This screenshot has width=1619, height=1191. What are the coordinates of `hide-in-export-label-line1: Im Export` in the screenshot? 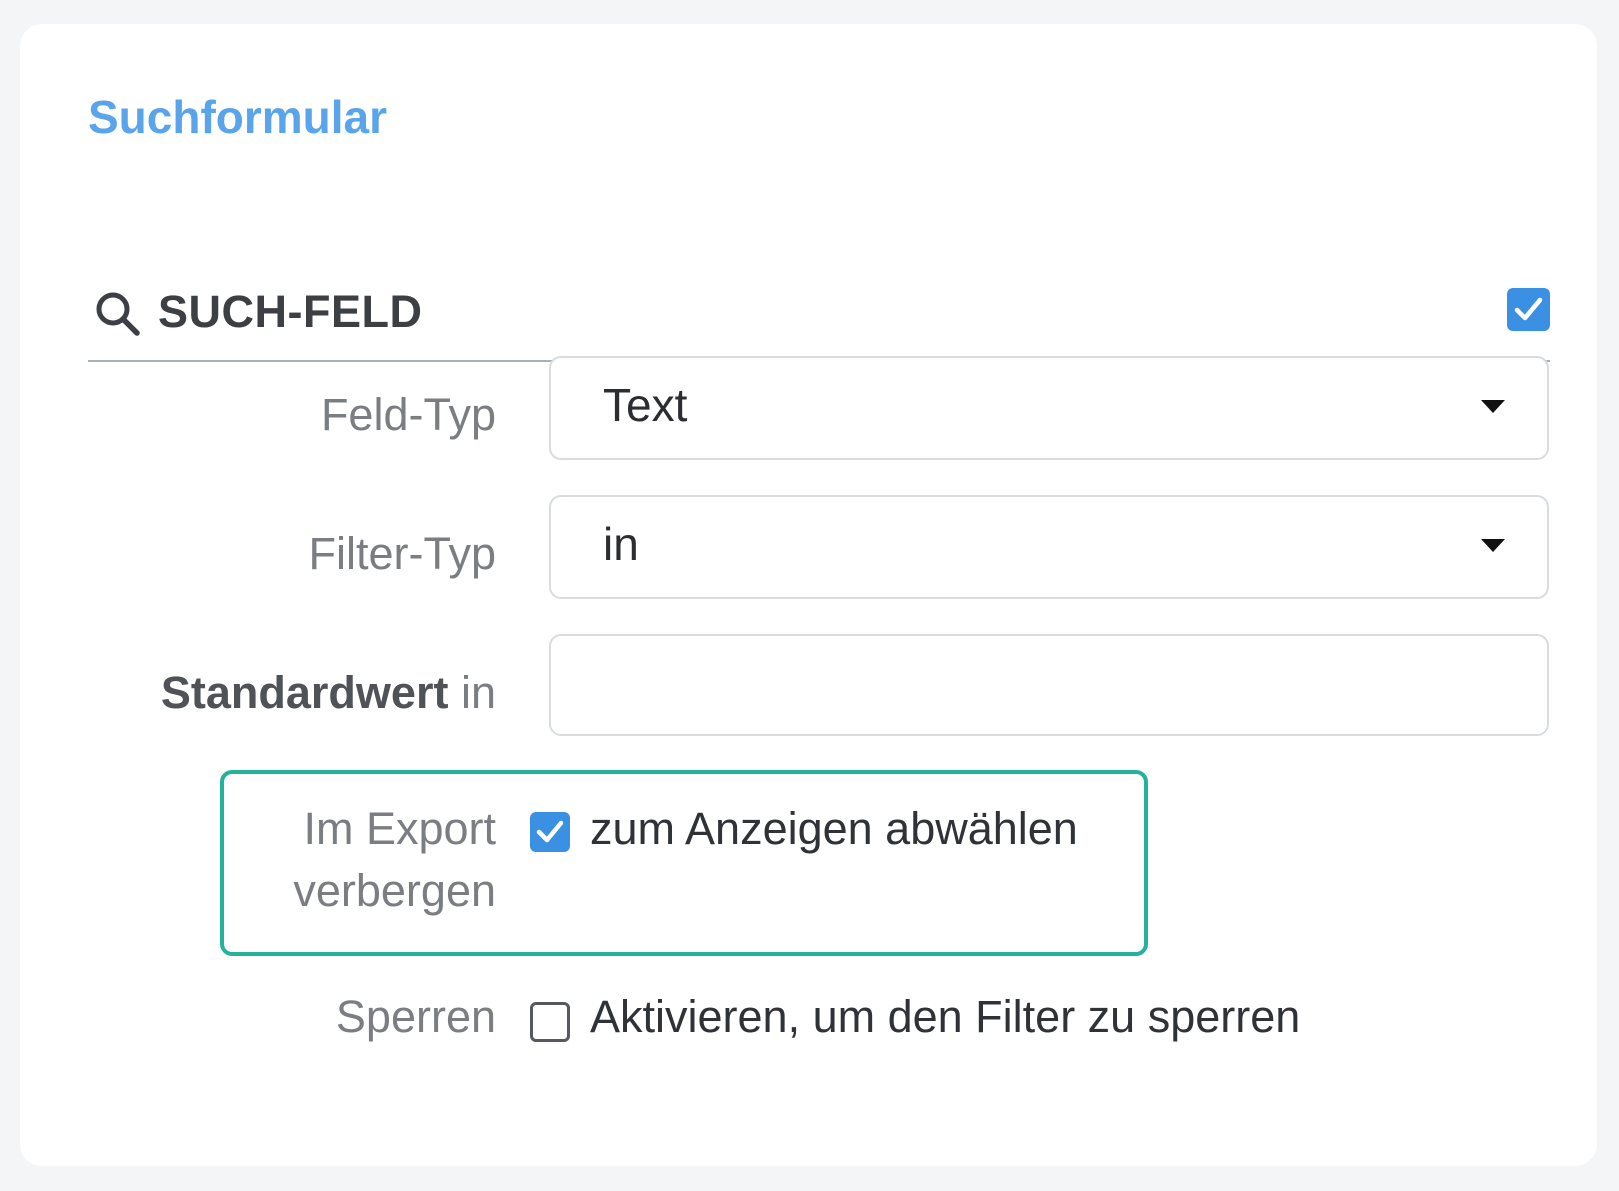 It's located at (399, 828).